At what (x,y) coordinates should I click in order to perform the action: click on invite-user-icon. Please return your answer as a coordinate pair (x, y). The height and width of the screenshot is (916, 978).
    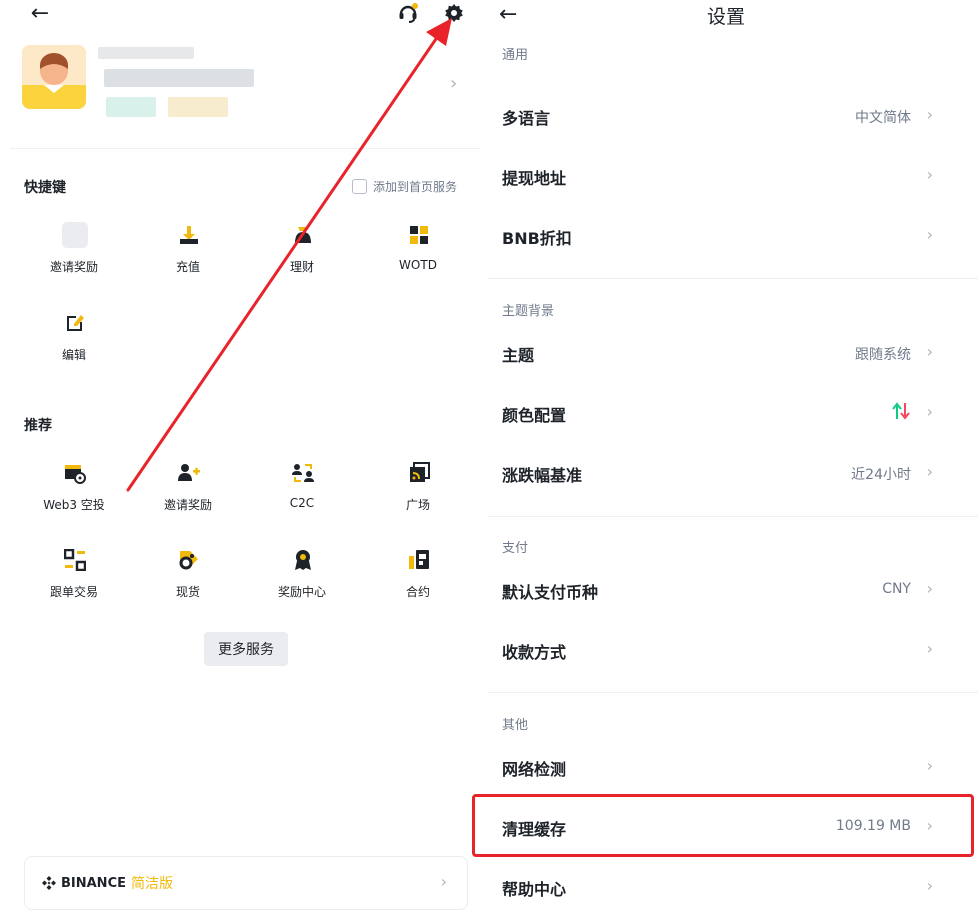
    Looking at the image, I should click on (189, 473).